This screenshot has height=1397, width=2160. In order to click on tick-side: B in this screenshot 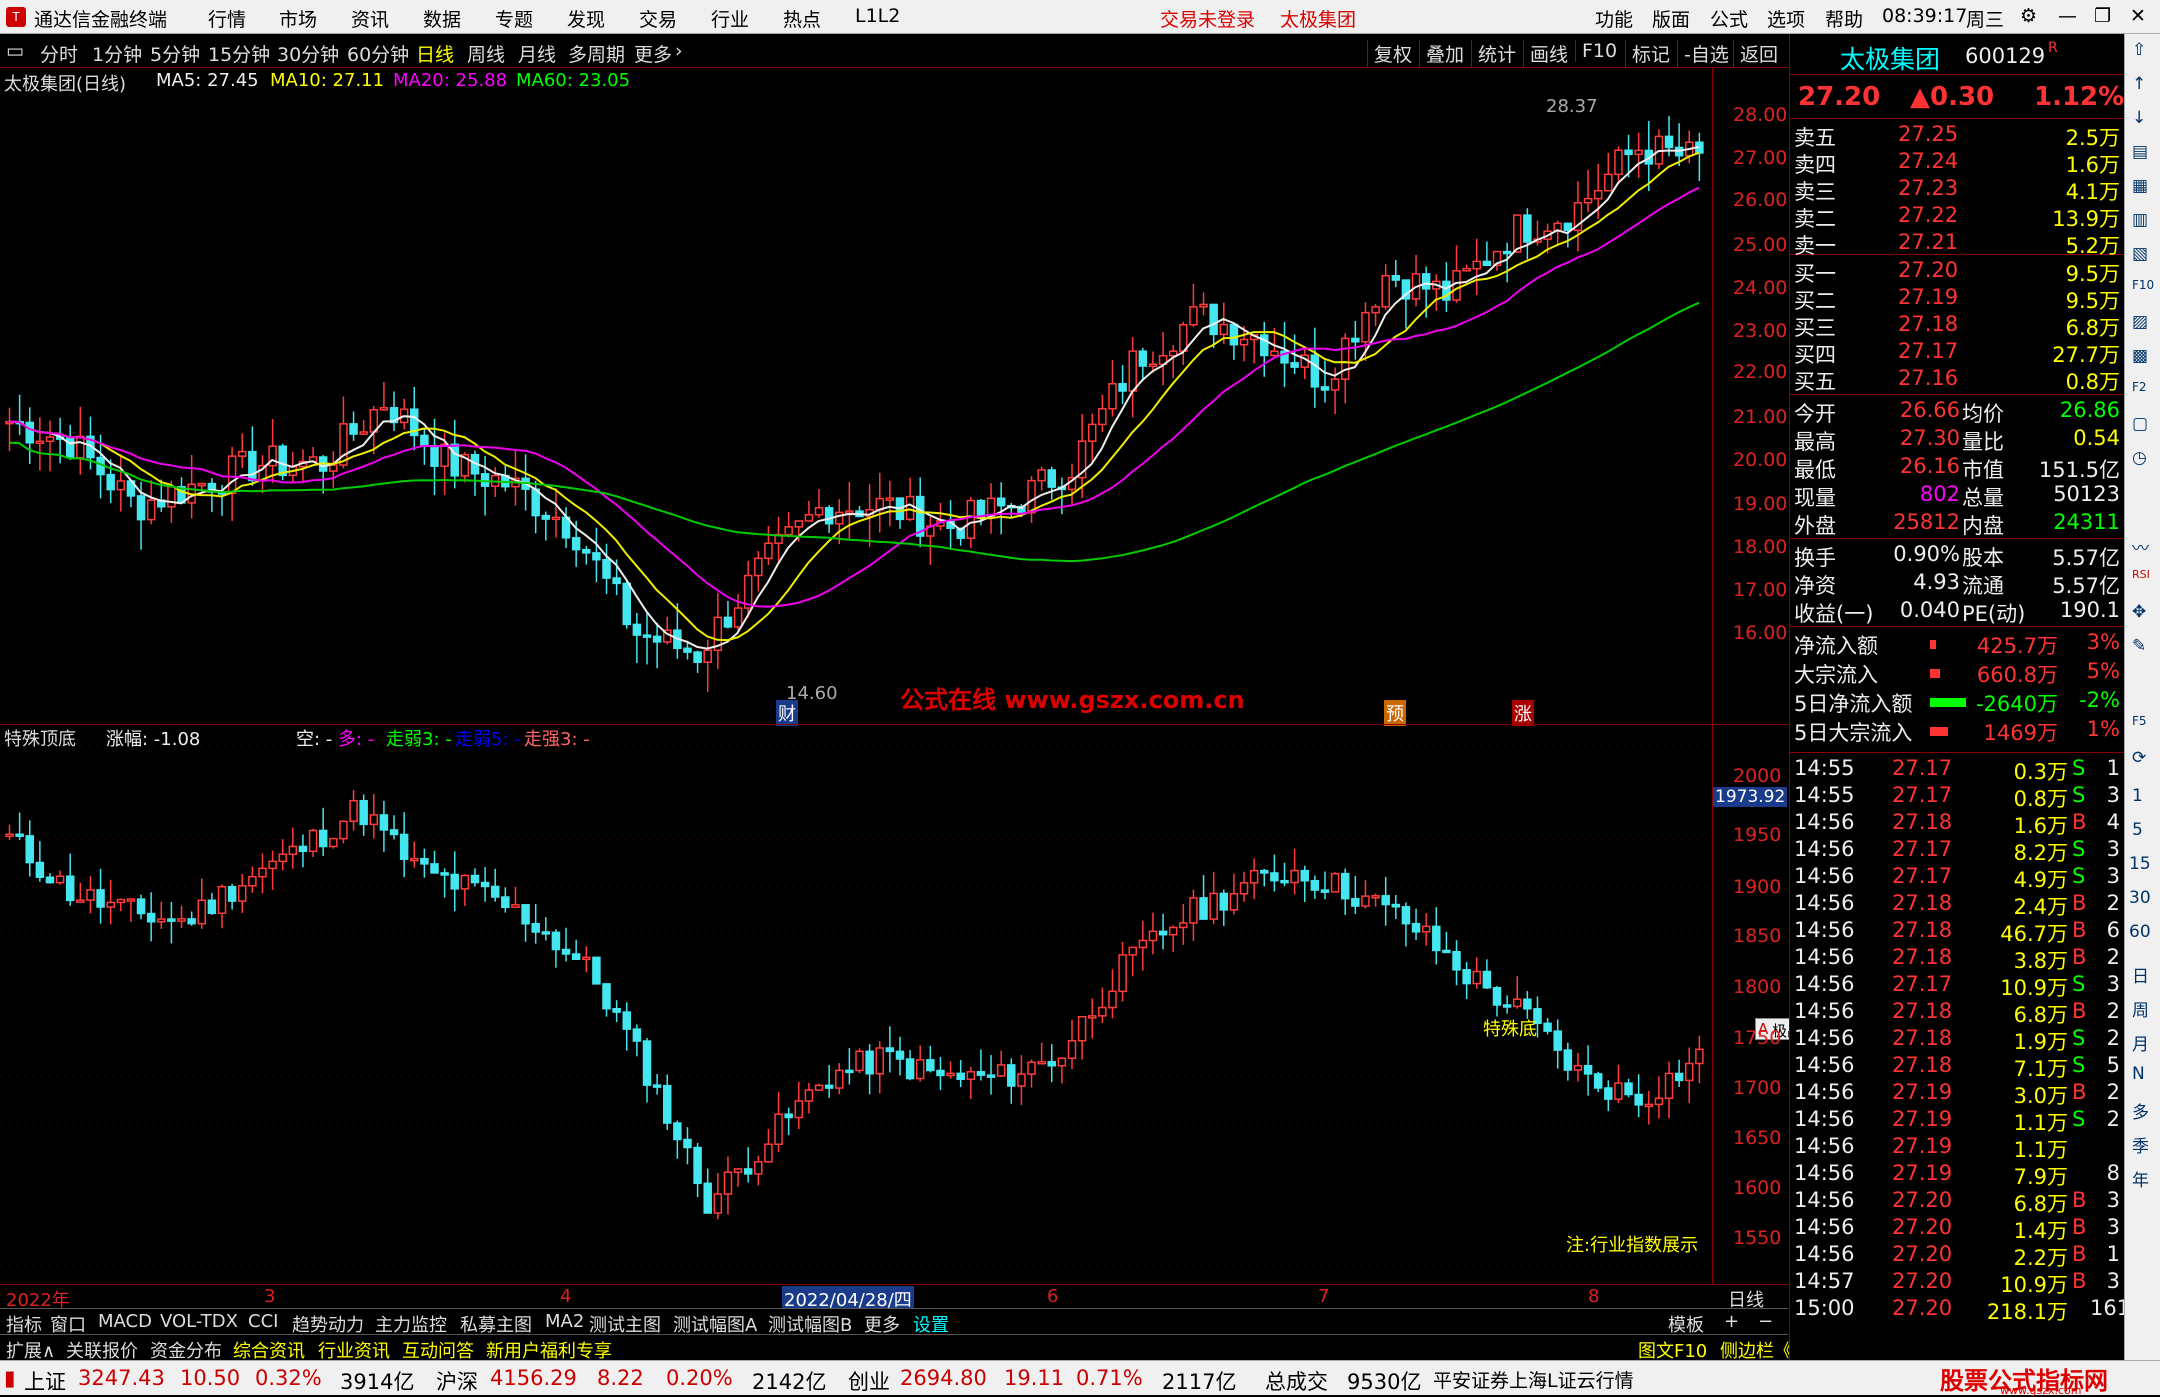, I will do `click(2079, 822)`.